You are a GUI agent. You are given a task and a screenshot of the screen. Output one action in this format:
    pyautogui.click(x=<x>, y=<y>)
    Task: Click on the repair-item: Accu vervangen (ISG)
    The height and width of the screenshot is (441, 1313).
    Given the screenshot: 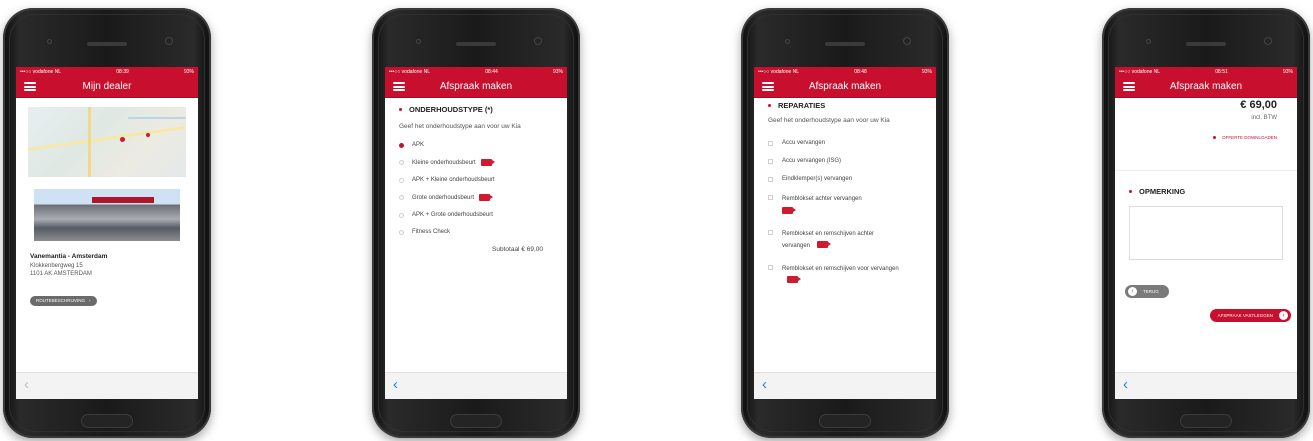 What is the action you would take?
    pyautogui.click(x=852, y=161)
    